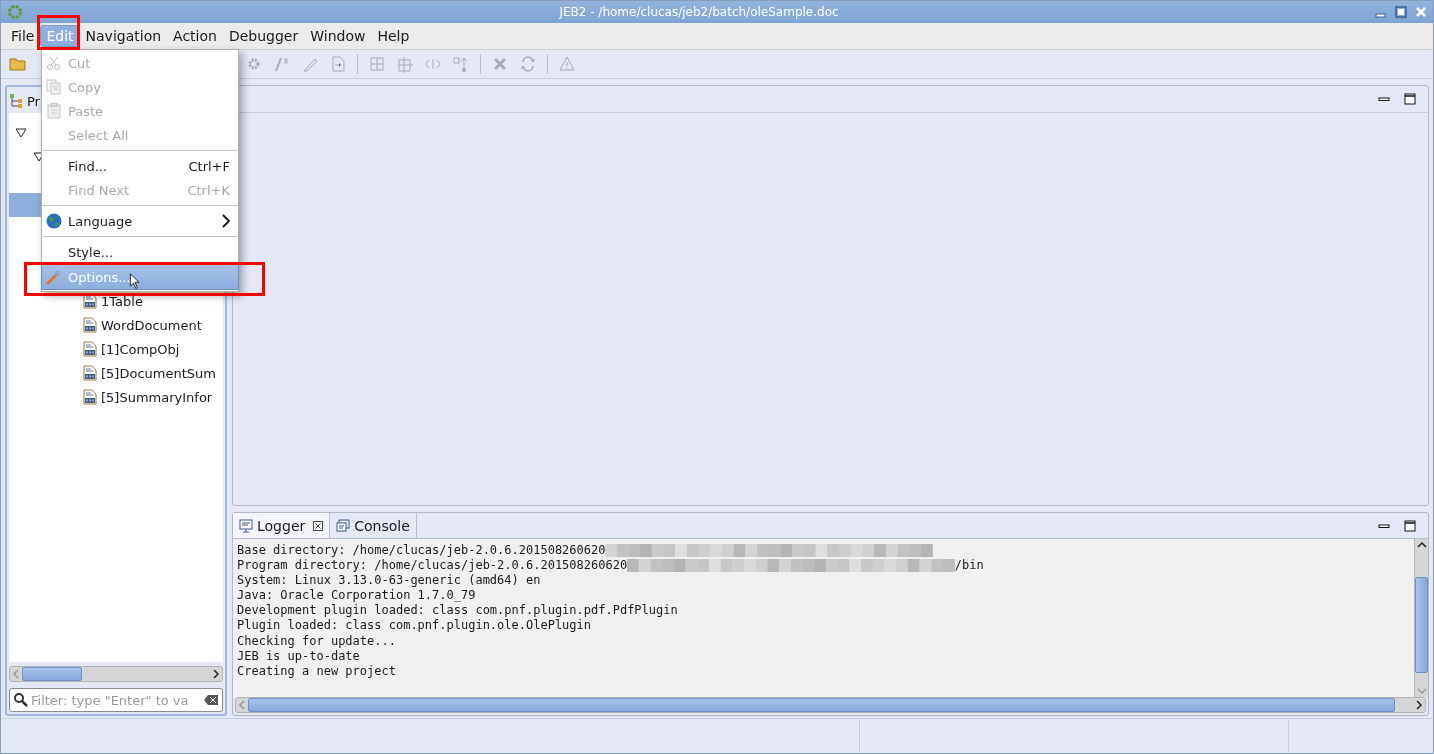 This screenshot has height=754, width=1434. What do you see at coordinates (421, 551) in the screenshot?
I see `log-line: Base directory: /home/clucas/jeb-2.0.6.201508260620` at bounding box center [421, 551].